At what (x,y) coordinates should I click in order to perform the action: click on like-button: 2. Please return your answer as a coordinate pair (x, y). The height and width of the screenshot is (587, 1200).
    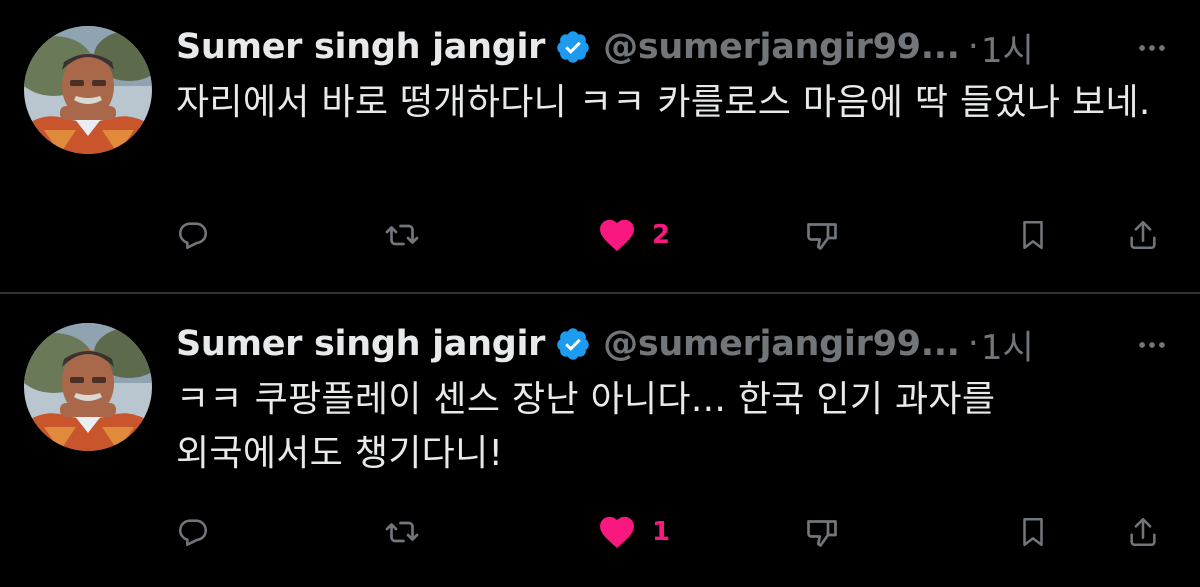
    Looking at the image, I should click on (633, 235).